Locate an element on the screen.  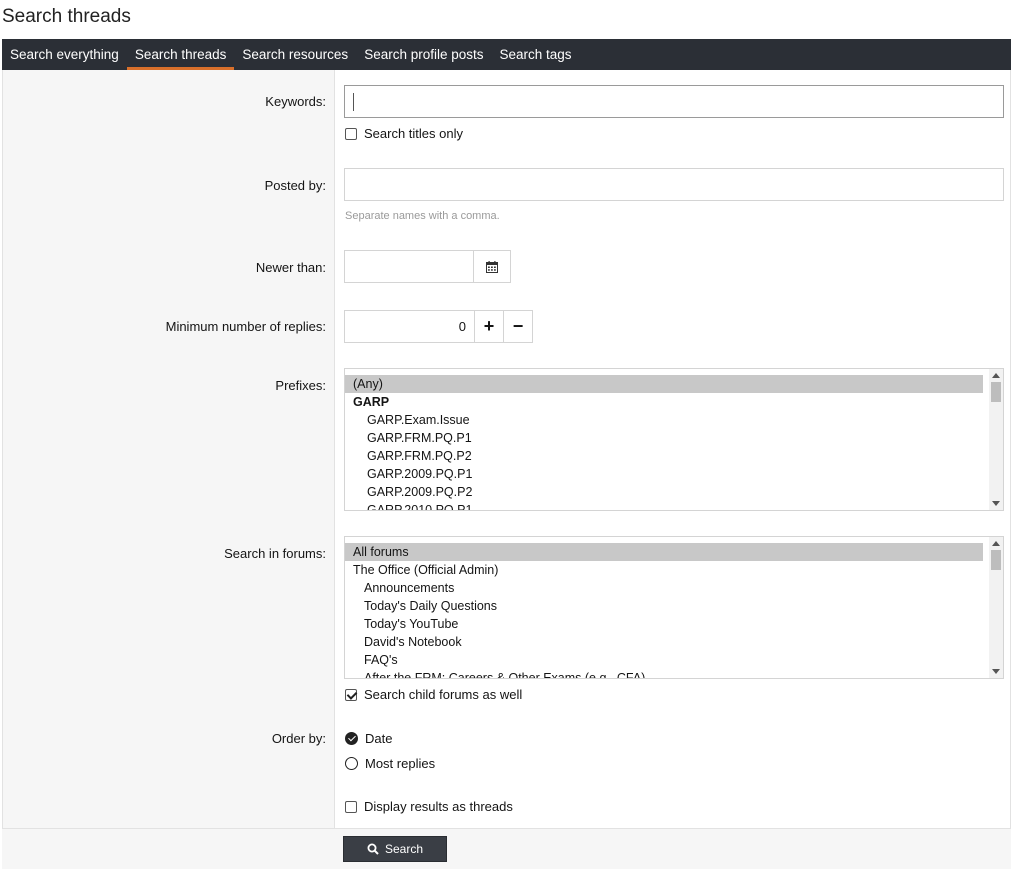
display-as-threads-label: Display results as threads is located at coordinates (438, 806).